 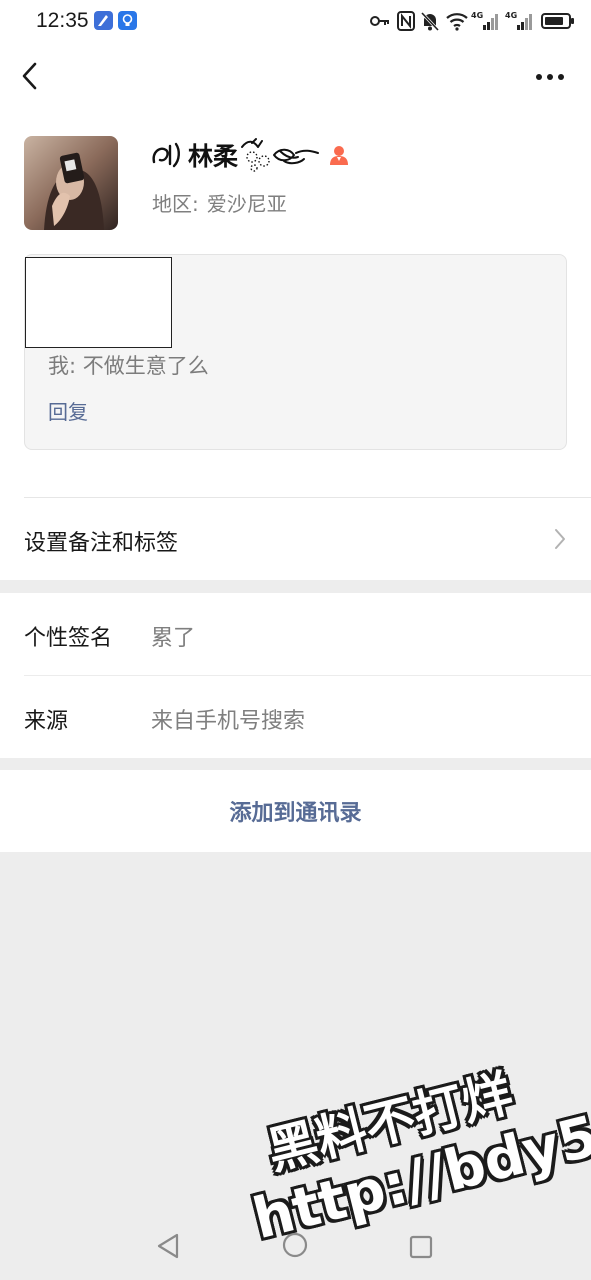 What do you see at coordinates (213, 156) in the screenshot?
I see `nickname: 林柔` at bounding box center [213, 156].